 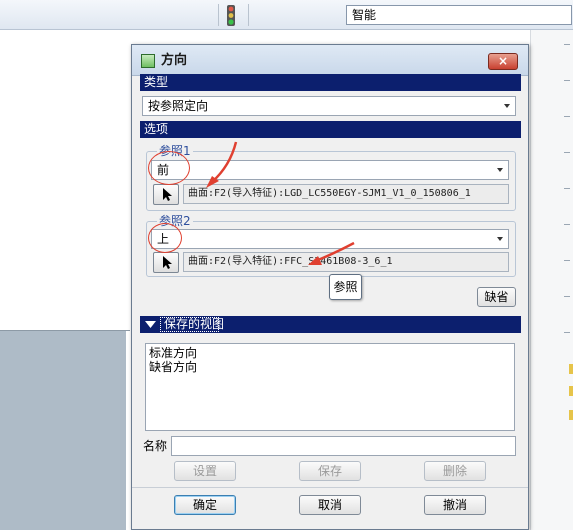 I want to click on dialog-title: 方向, so click(x=174, y=60).